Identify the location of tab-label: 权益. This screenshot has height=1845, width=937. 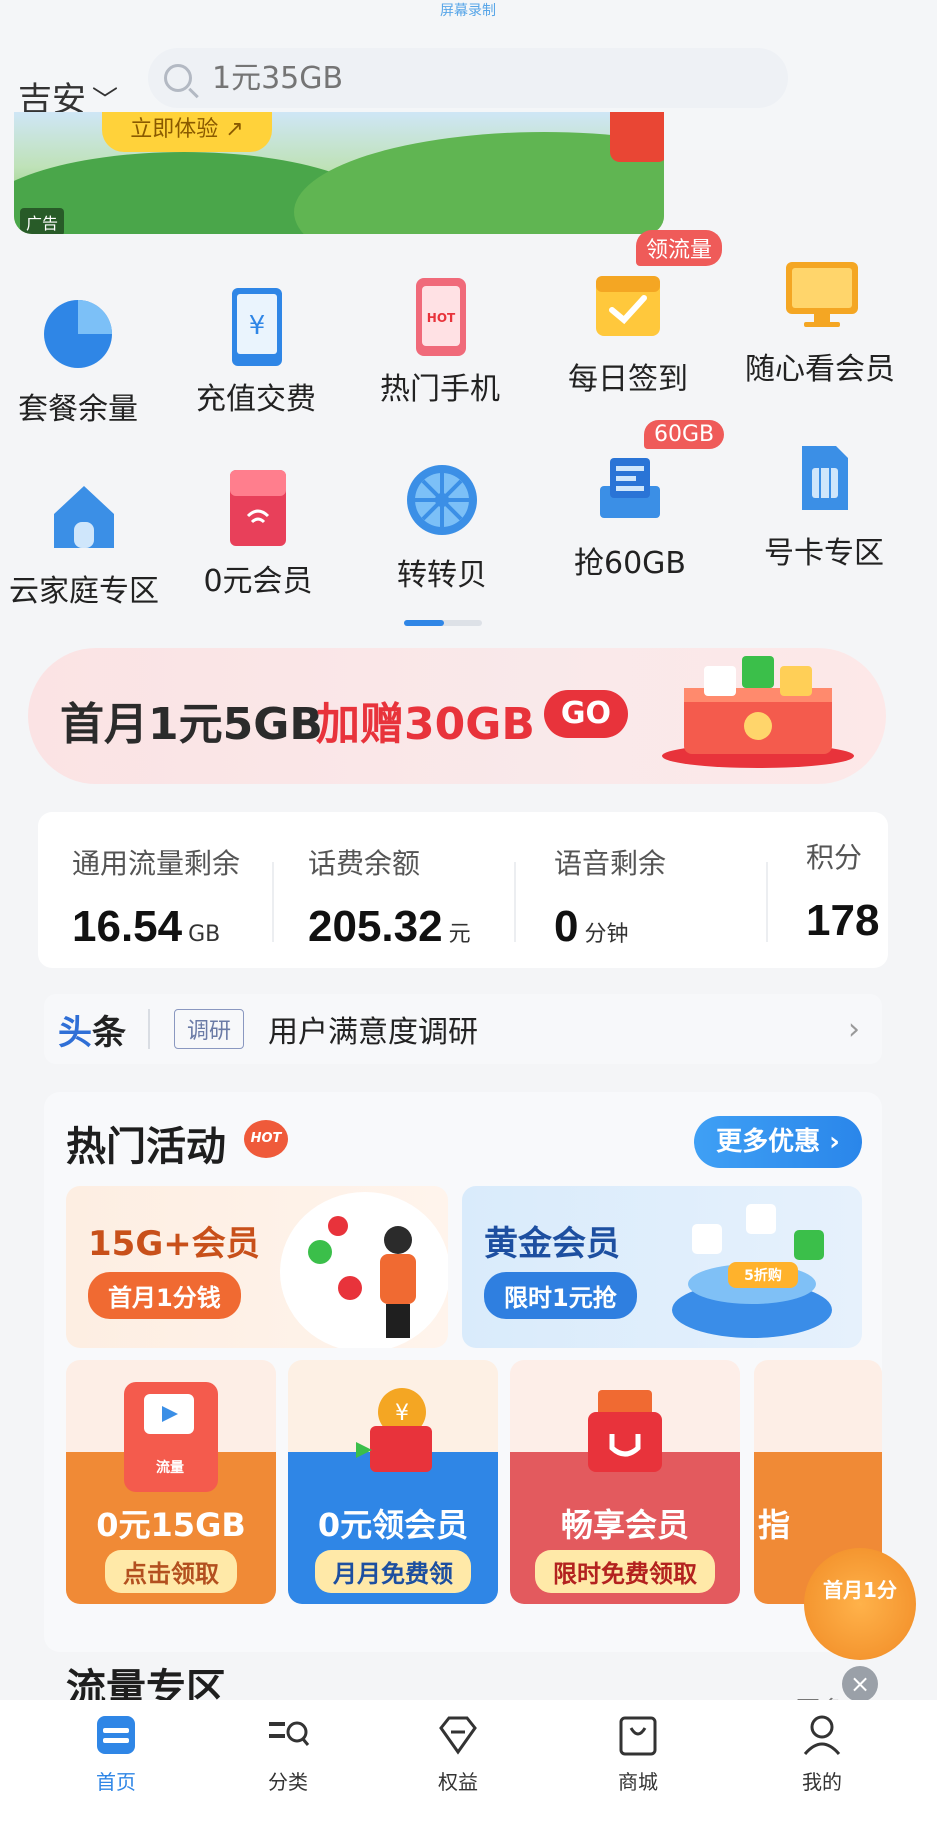
(458, 1782).